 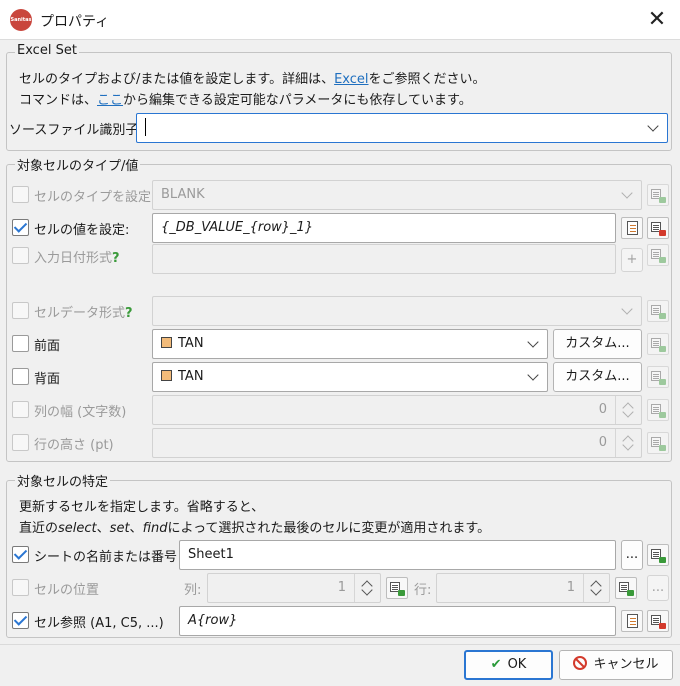 I want to click on text-caret, so click(x=145, y=126).